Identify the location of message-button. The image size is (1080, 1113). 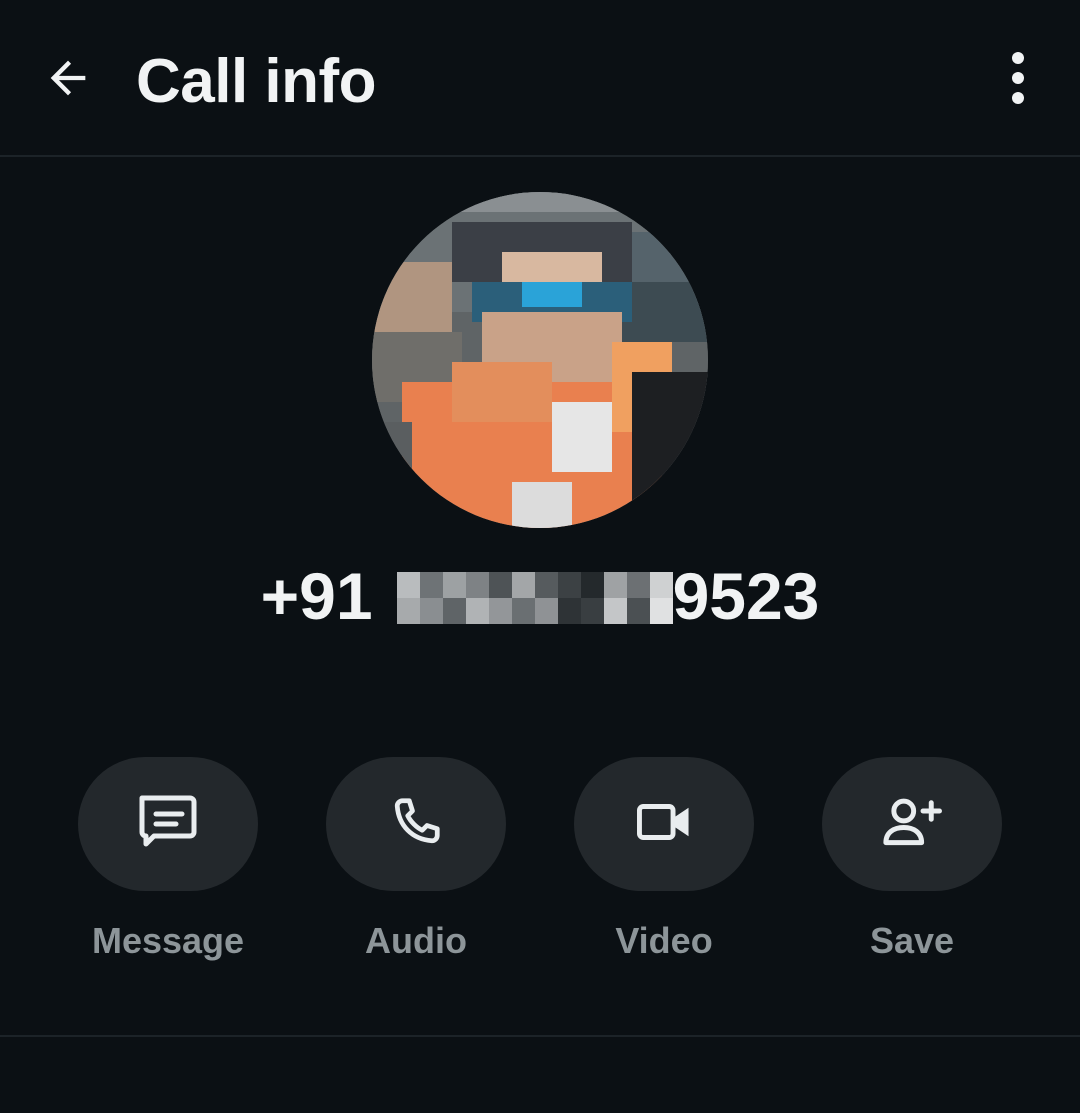
(168, 824).